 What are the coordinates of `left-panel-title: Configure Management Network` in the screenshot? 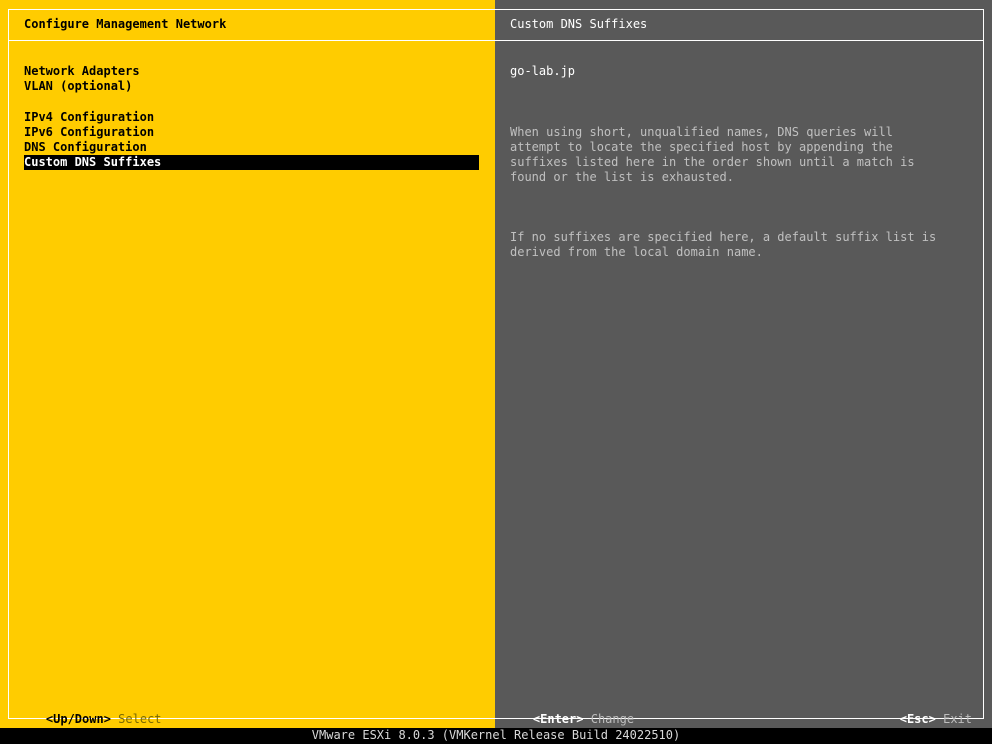 It's located at (125, 24).